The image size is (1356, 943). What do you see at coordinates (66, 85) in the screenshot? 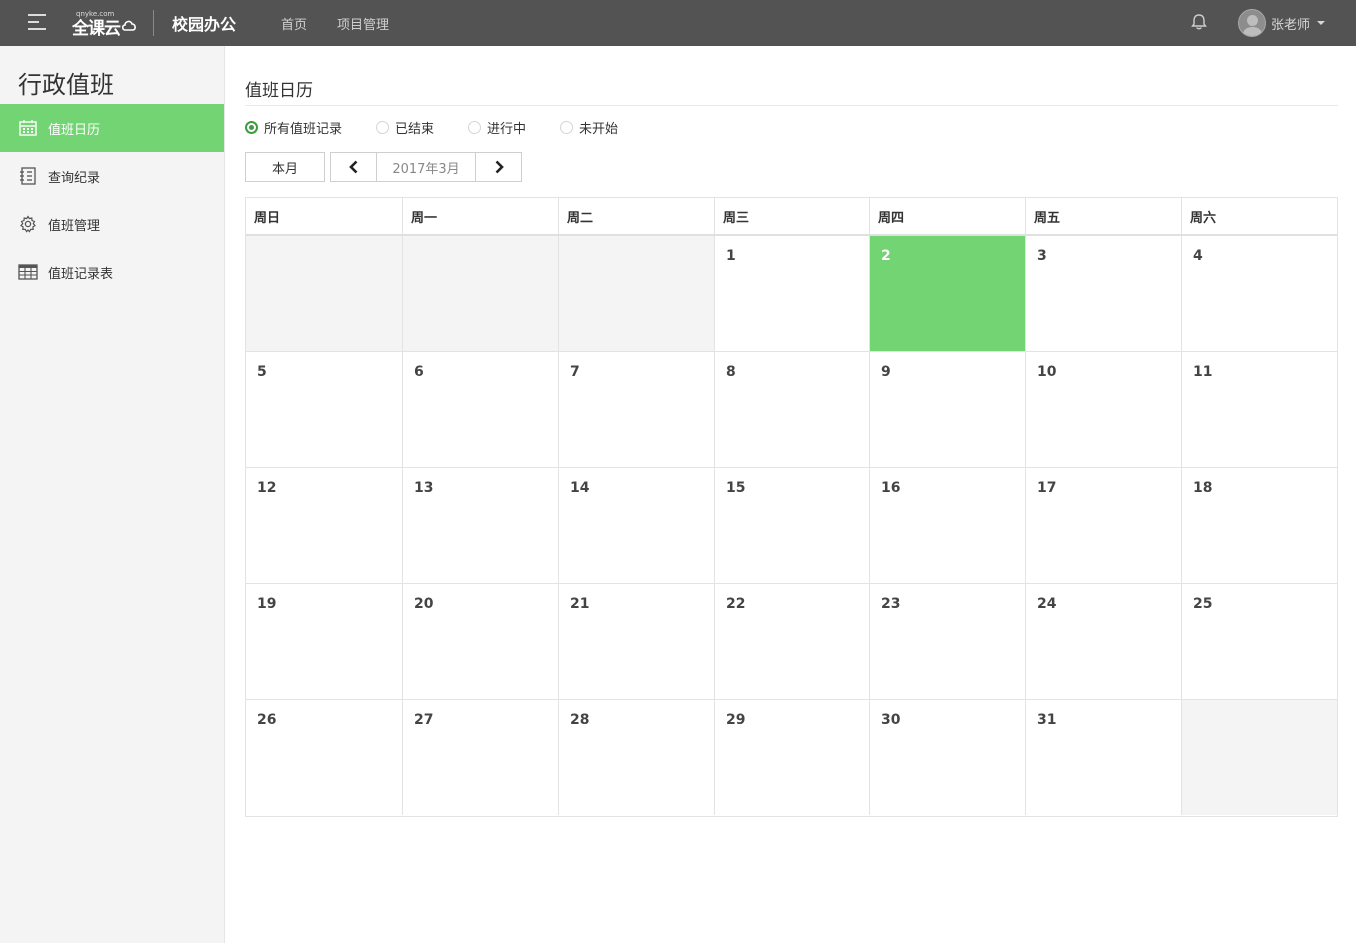
I see `sidebar-title: 行政值班` at bounding box center [66, 85].